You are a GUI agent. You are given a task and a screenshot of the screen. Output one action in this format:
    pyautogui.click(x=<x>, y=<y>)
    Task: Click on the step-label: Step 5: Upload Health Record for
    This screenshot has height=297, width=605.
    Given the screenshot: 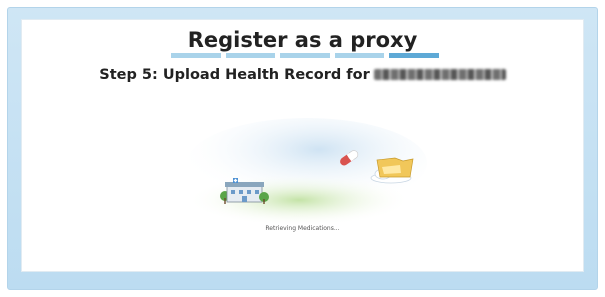 What is the action you would take?
    pyautogui.click(x=234, y=75)
    